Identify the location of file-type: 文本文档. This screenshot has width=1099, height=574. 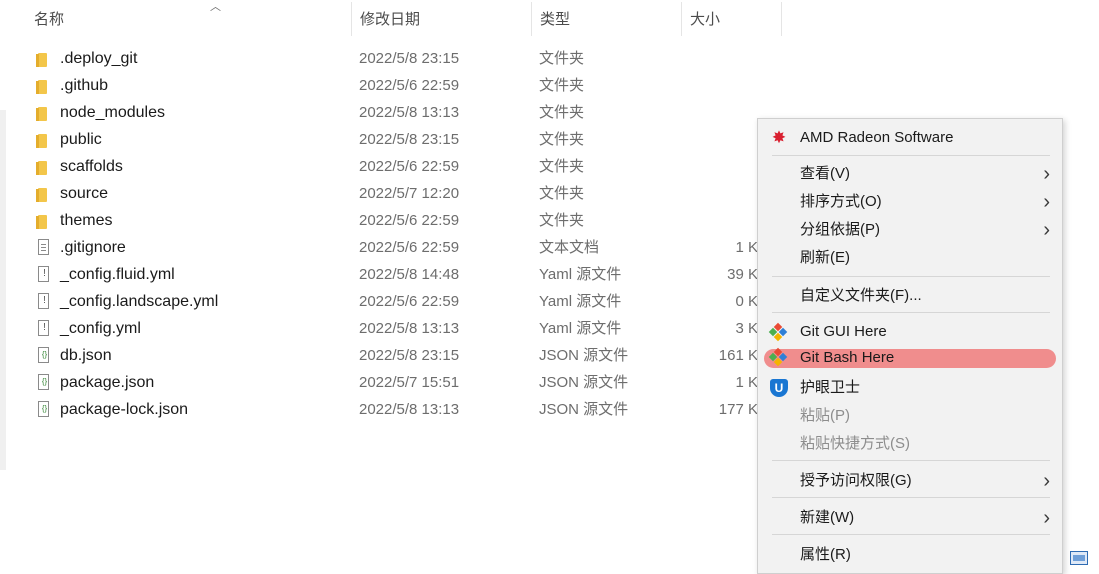
(569, 247).